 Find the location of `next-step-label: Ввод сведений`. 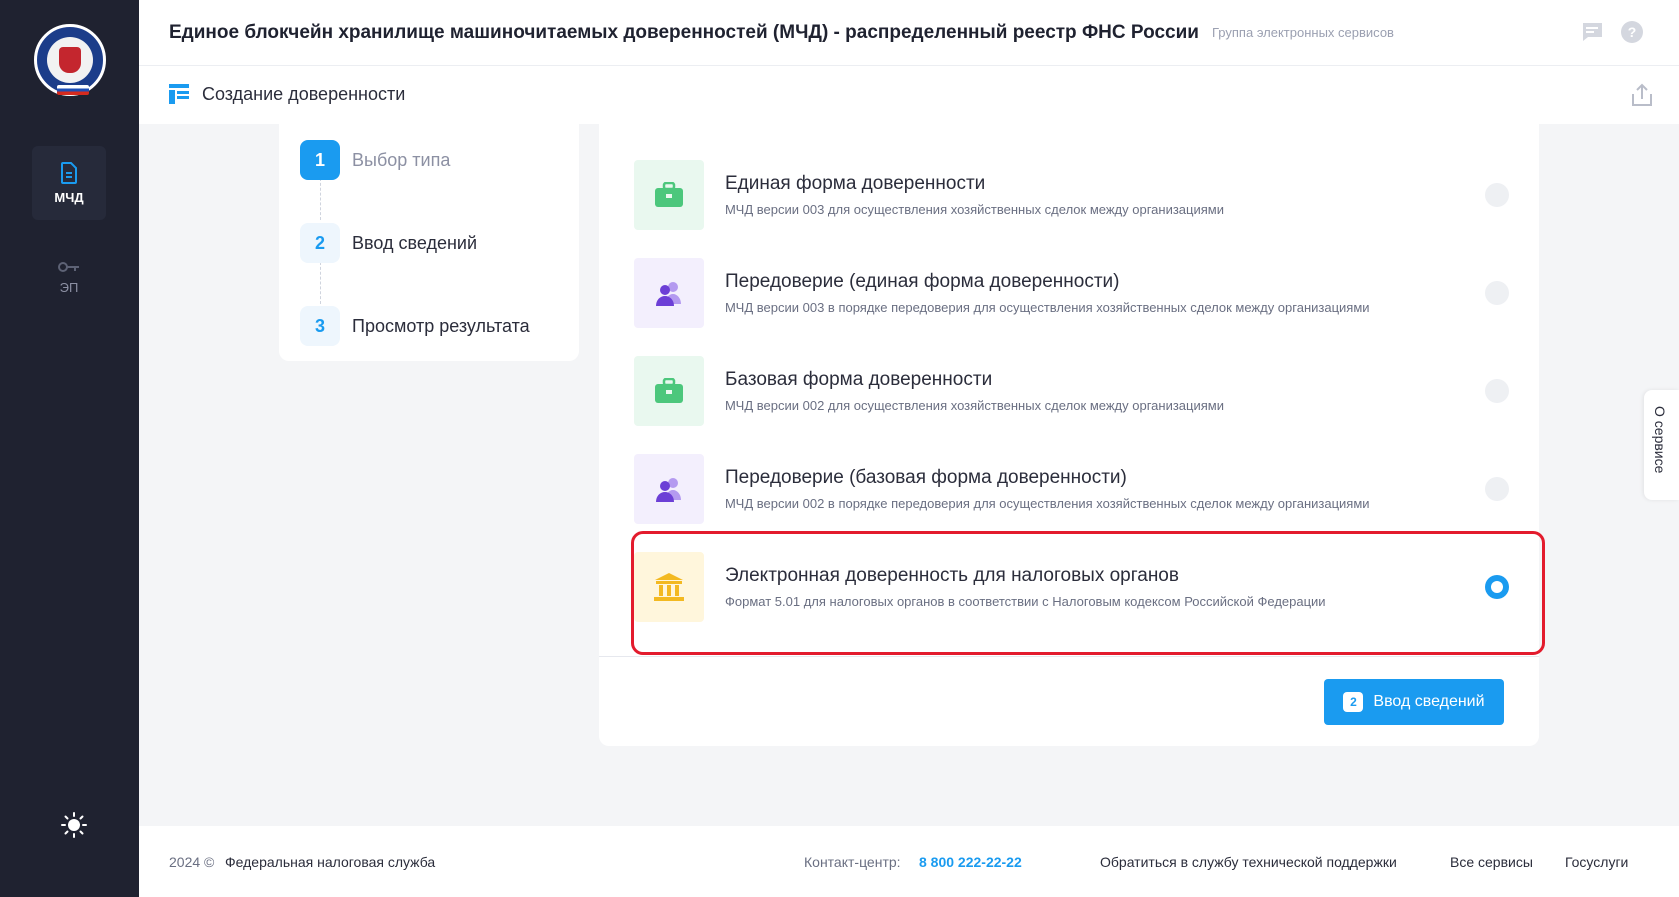

next-step-label: Ввод сведений is located at coordinates (1429, 701).